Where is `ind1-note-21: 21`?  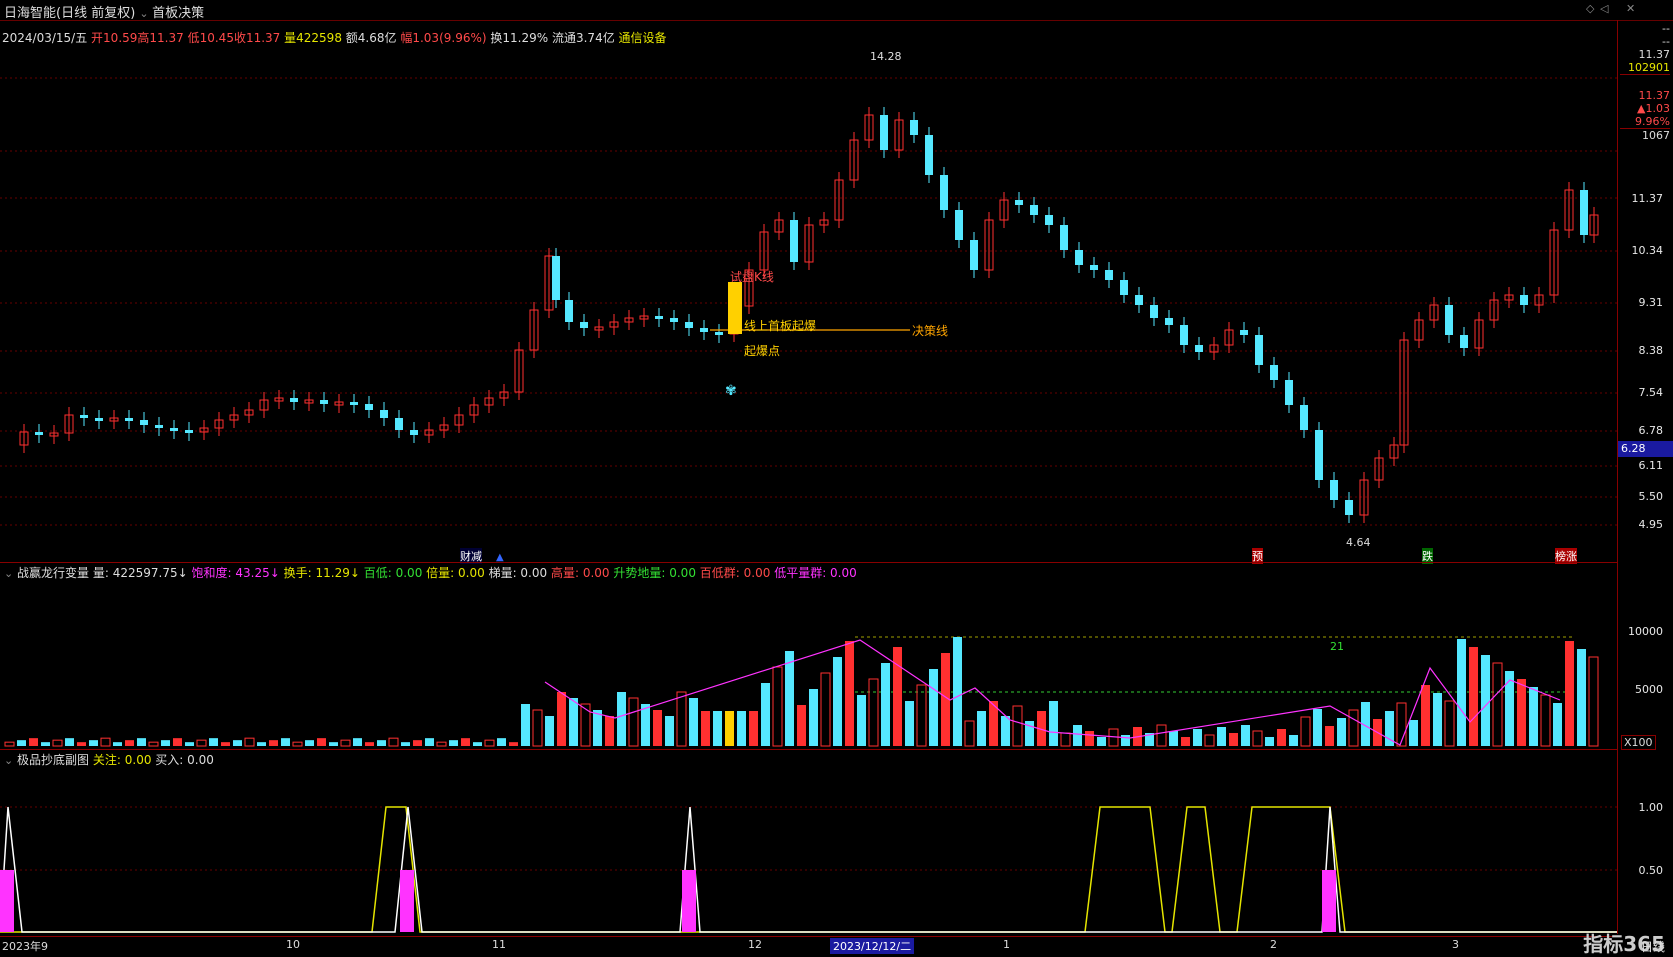 ind1-note-21: 21 is located at coordinates (1337, 646).